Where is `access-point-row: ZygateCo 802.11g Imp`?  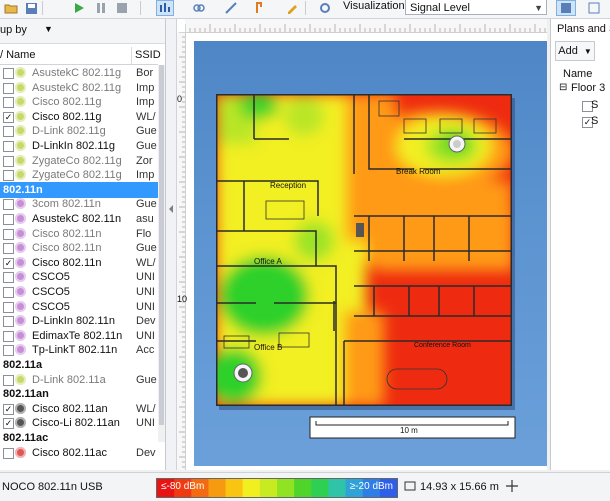 access-point-row: ZygateCo 802.11g Imp is located at coordinates (79, 175).